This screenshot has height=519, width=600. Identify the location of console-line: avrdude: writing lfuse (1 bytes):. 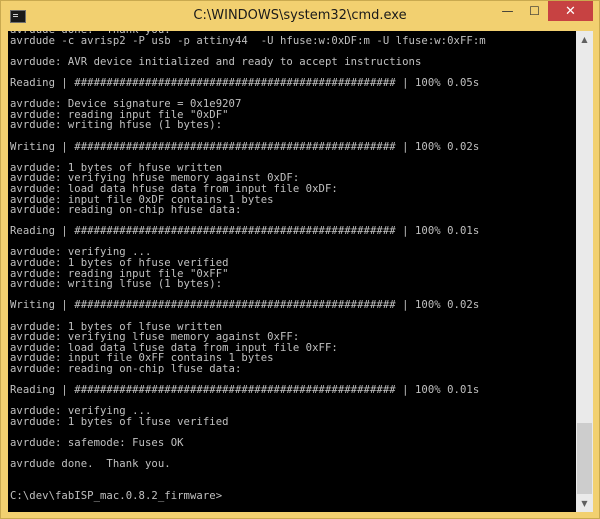
(116, 284).